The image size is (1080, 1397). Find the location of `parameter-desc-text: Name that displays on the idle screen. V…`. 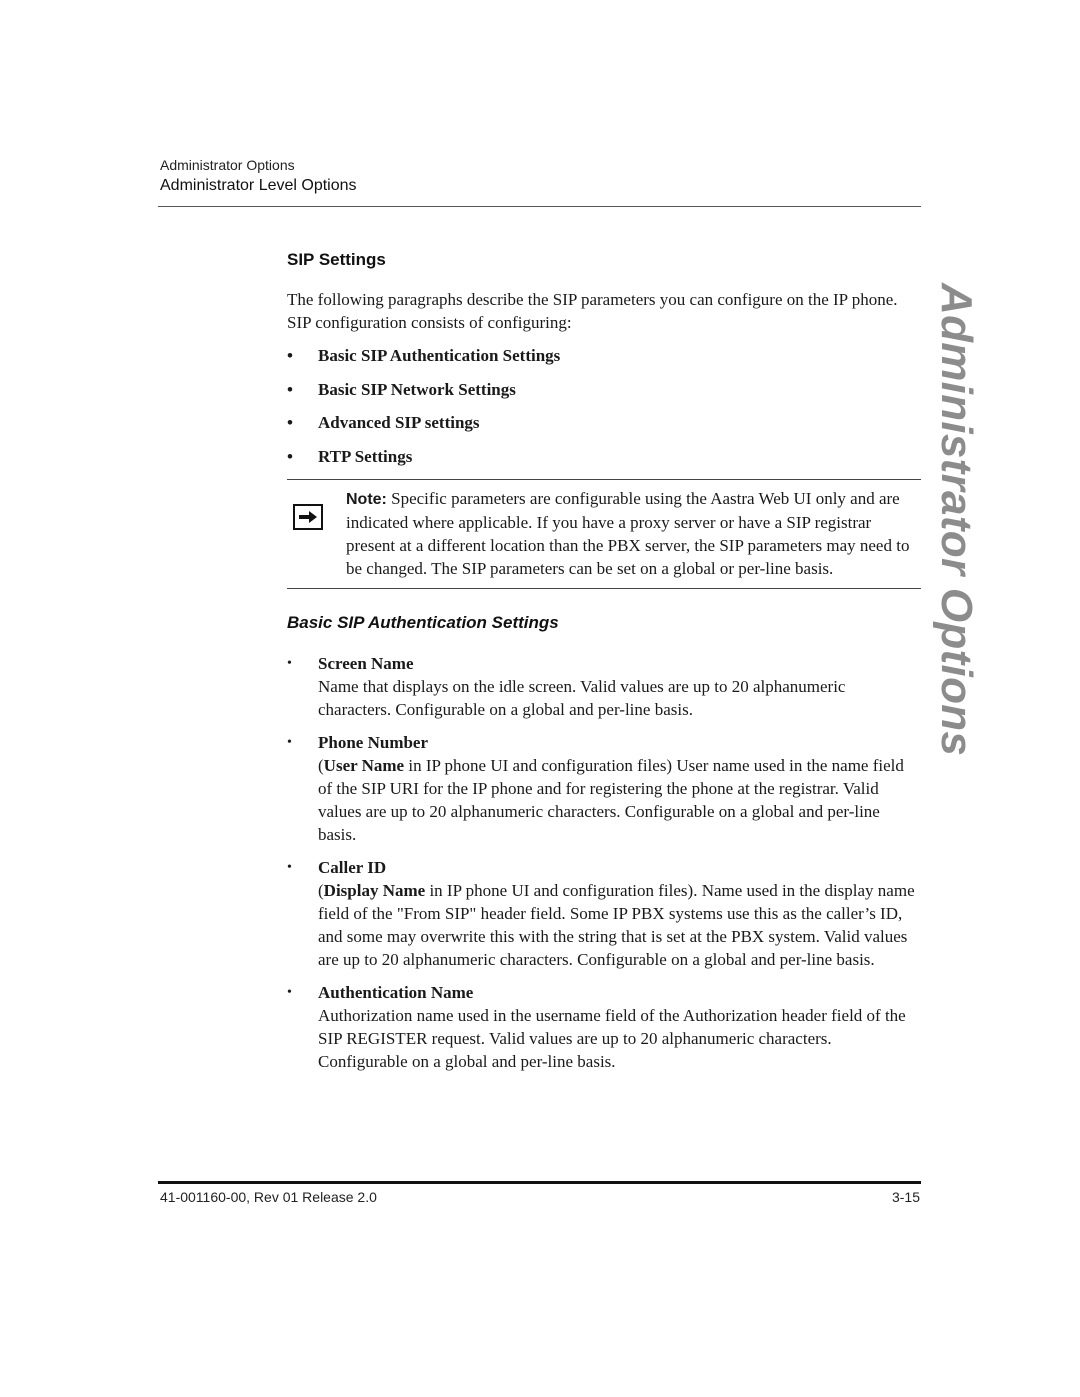

parameter-desc-text: Name that displays on the idle screen. V… is located at coordinates (582, 698).